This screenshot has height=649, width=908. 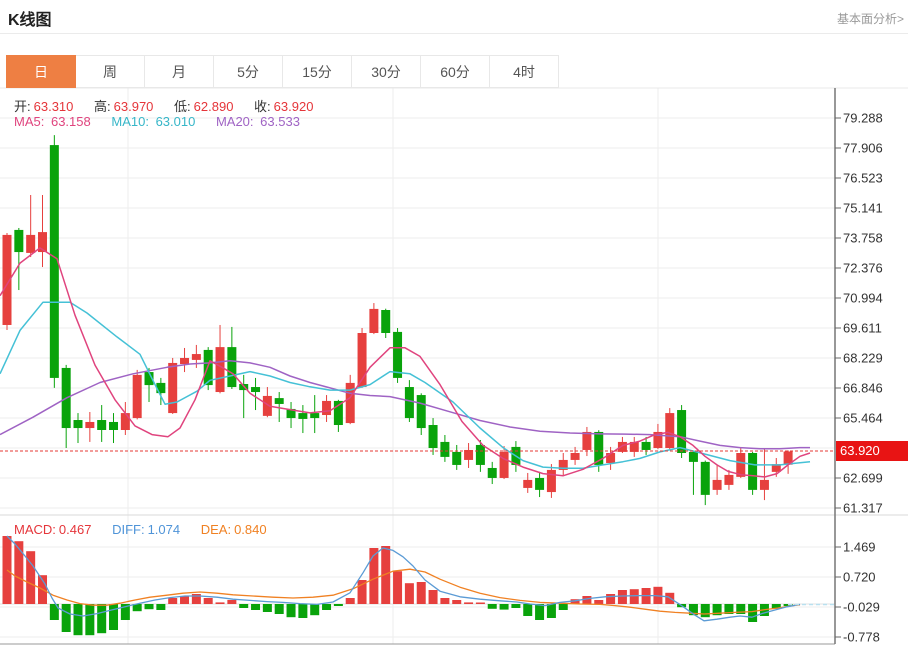 What do you see at coordinates (863, 148) in the screenshot?
I see `price-tick-label: 77.906` at bounding box center [863, 148].